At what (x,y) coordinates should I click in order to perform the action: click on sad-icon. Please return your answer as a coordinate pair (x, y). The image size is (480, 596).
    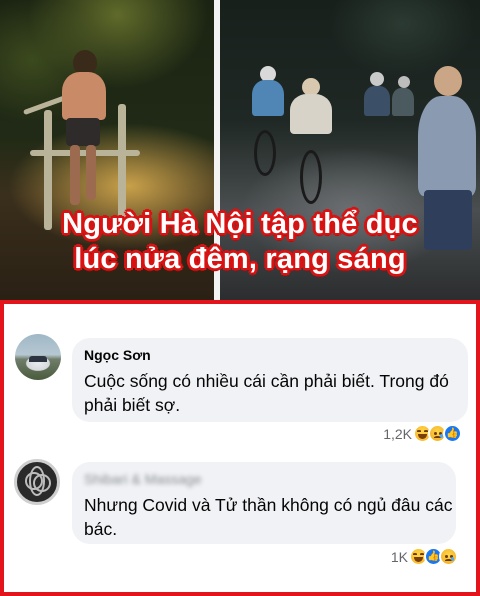
    Looking at the image, I should click on (448, 556).